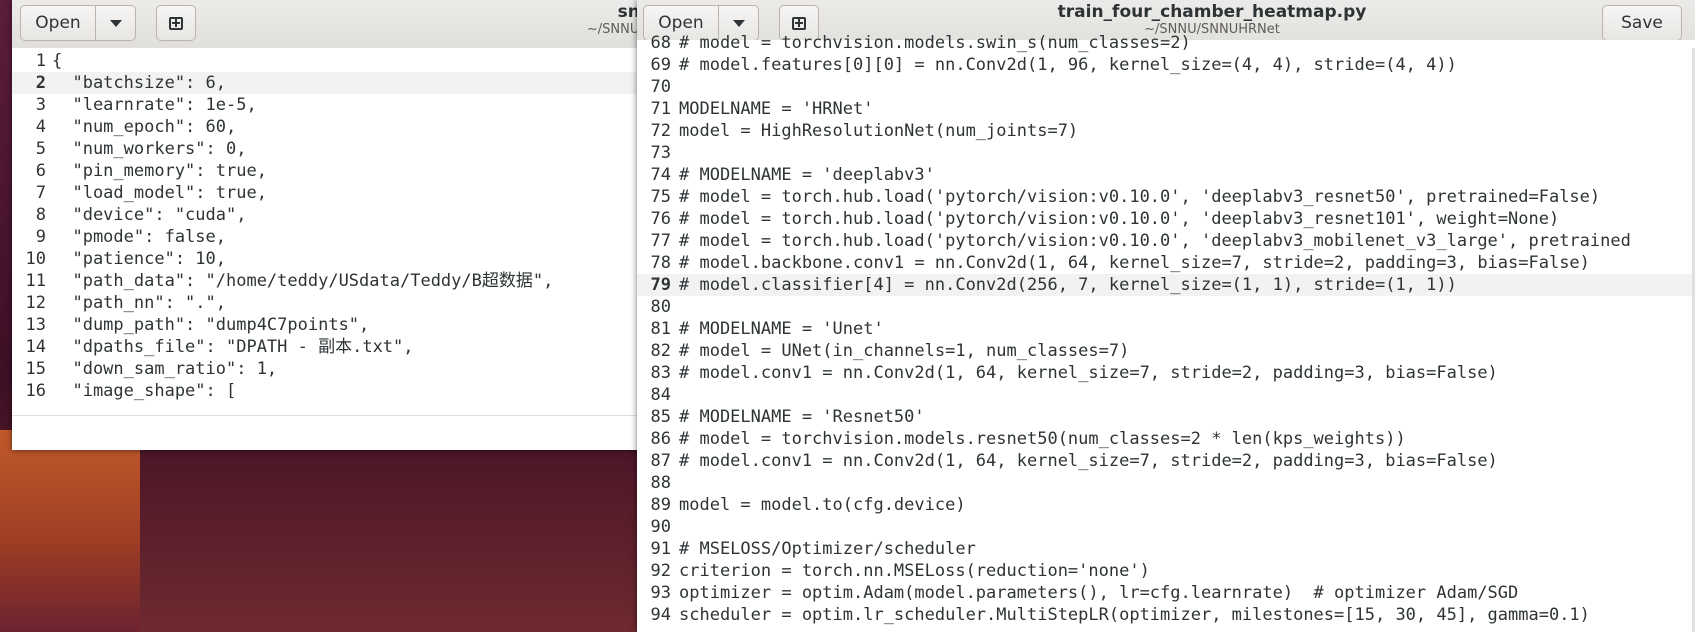 This screenshot has width=1695, height=632. What do you see at coordinates (332, 61) in the screenshot?
I see `code-line: 1{` at bounding box center [332, 61].